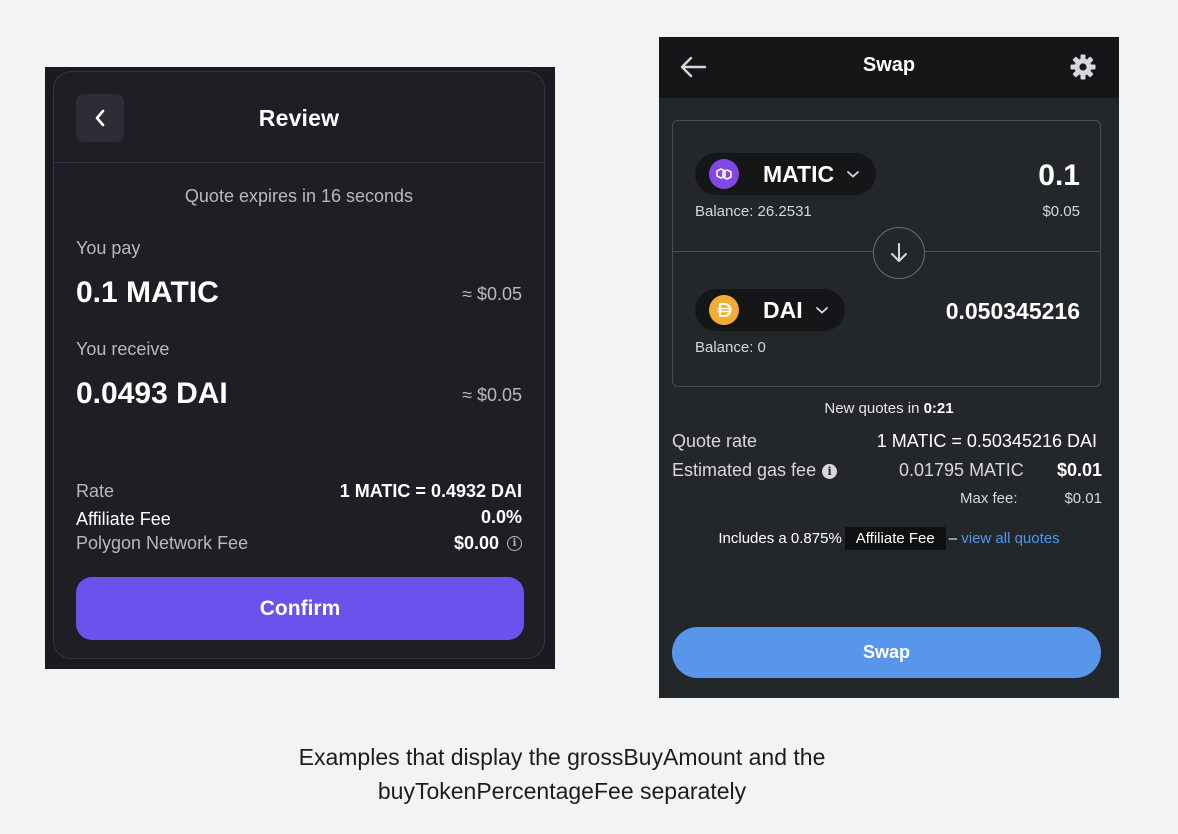 This screenshot has height=834, width=1178. Describe the element at coordinates (889, 65) in the screenshot. I see `swap-title: Swap` at that location.